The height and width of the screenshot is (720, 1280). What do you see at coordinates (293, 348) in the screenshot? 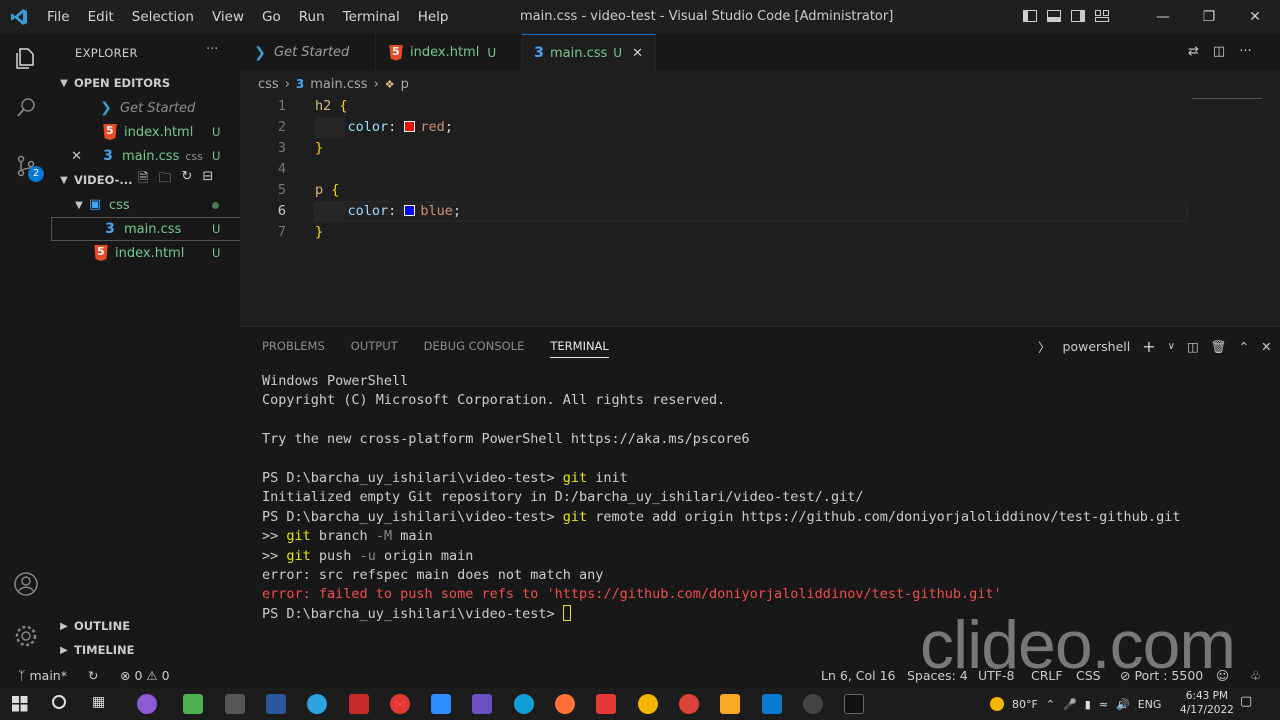
I see `tab-problems: PROBLEMS` at bounding box center [293, 348].